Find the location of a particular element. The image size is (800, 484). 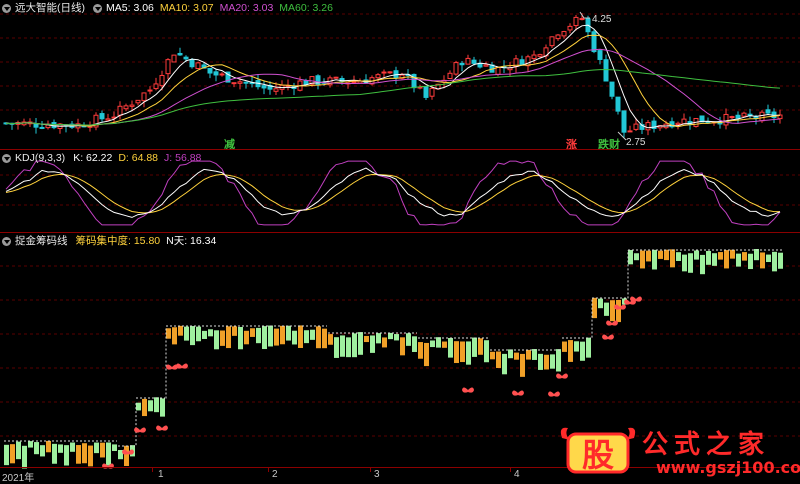

kdj-d-line is located at coordinates (392, 193).